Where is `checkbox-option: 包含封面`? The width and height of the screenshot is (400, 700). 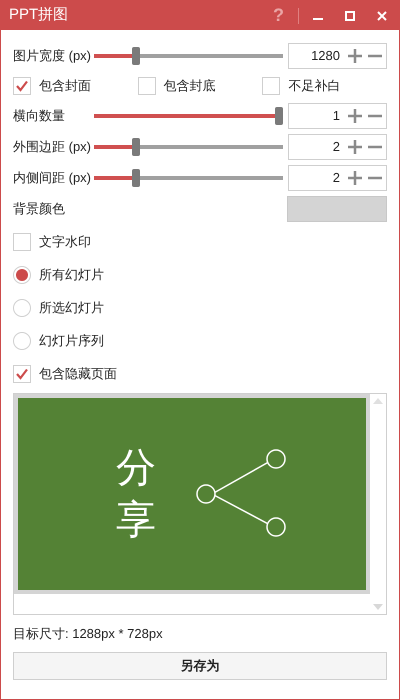
checkbox-option: 包含封面 is located at coordinates (75, 86).